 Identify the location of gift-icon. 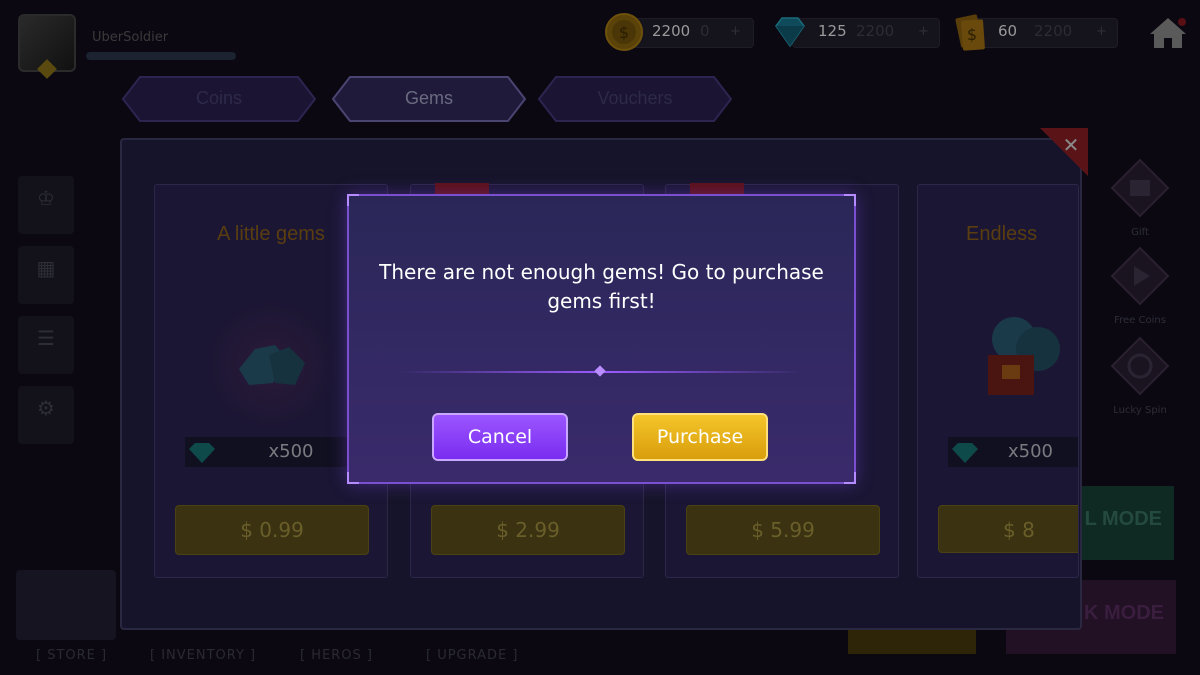
(1140, 188).